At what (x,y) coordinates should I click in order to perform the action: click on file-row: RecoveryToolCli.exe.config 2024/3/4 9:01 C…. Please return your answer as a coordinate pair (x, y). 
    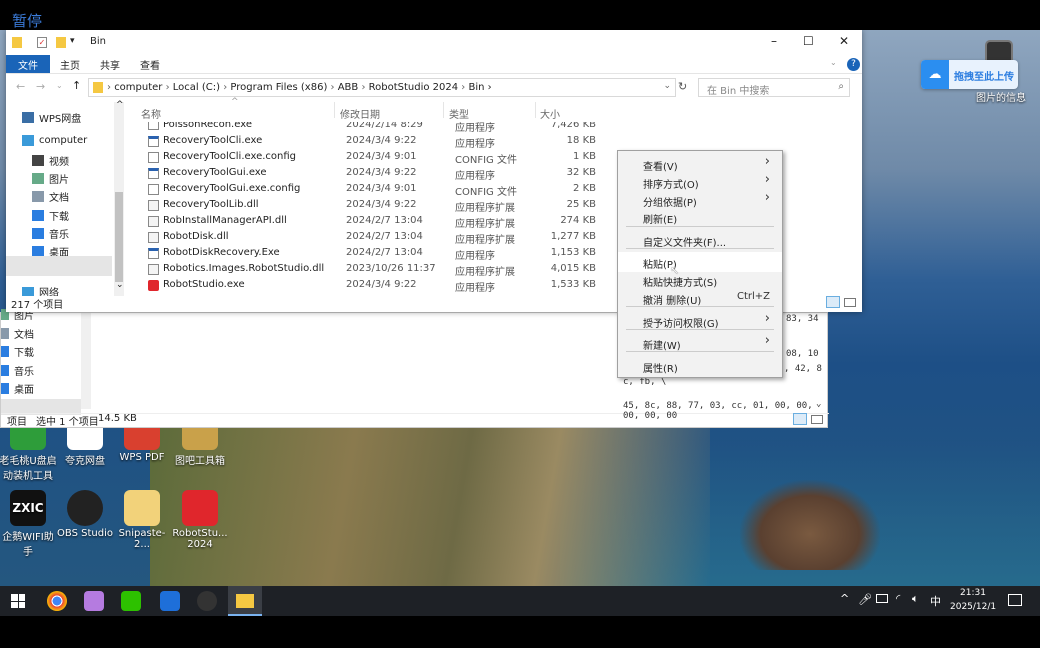
    Looking at the image, I should click on (372, 157).